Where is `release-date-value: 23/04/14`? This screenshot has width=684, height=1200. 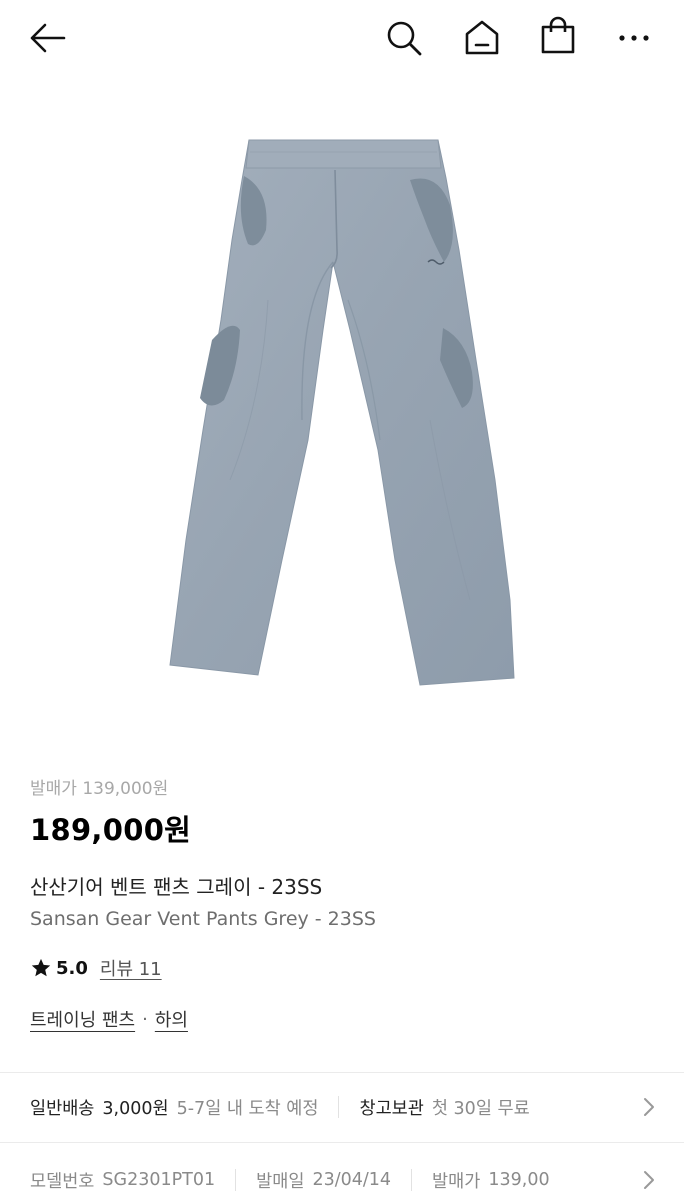 release-date-value: 23/04/14 is located at coordinates (352, 1180).